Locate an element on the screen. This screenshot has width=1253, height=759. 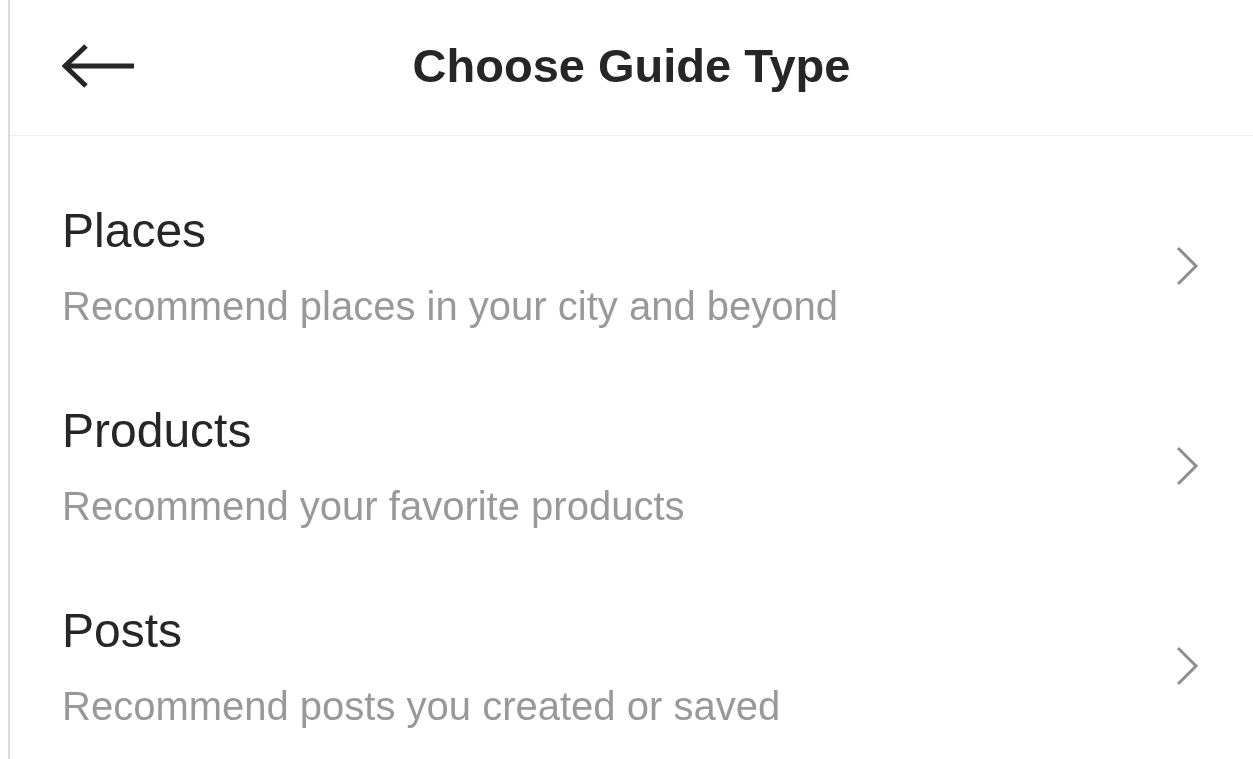
screen-title: Choose Guide Type is located at coordinates (631, 65).